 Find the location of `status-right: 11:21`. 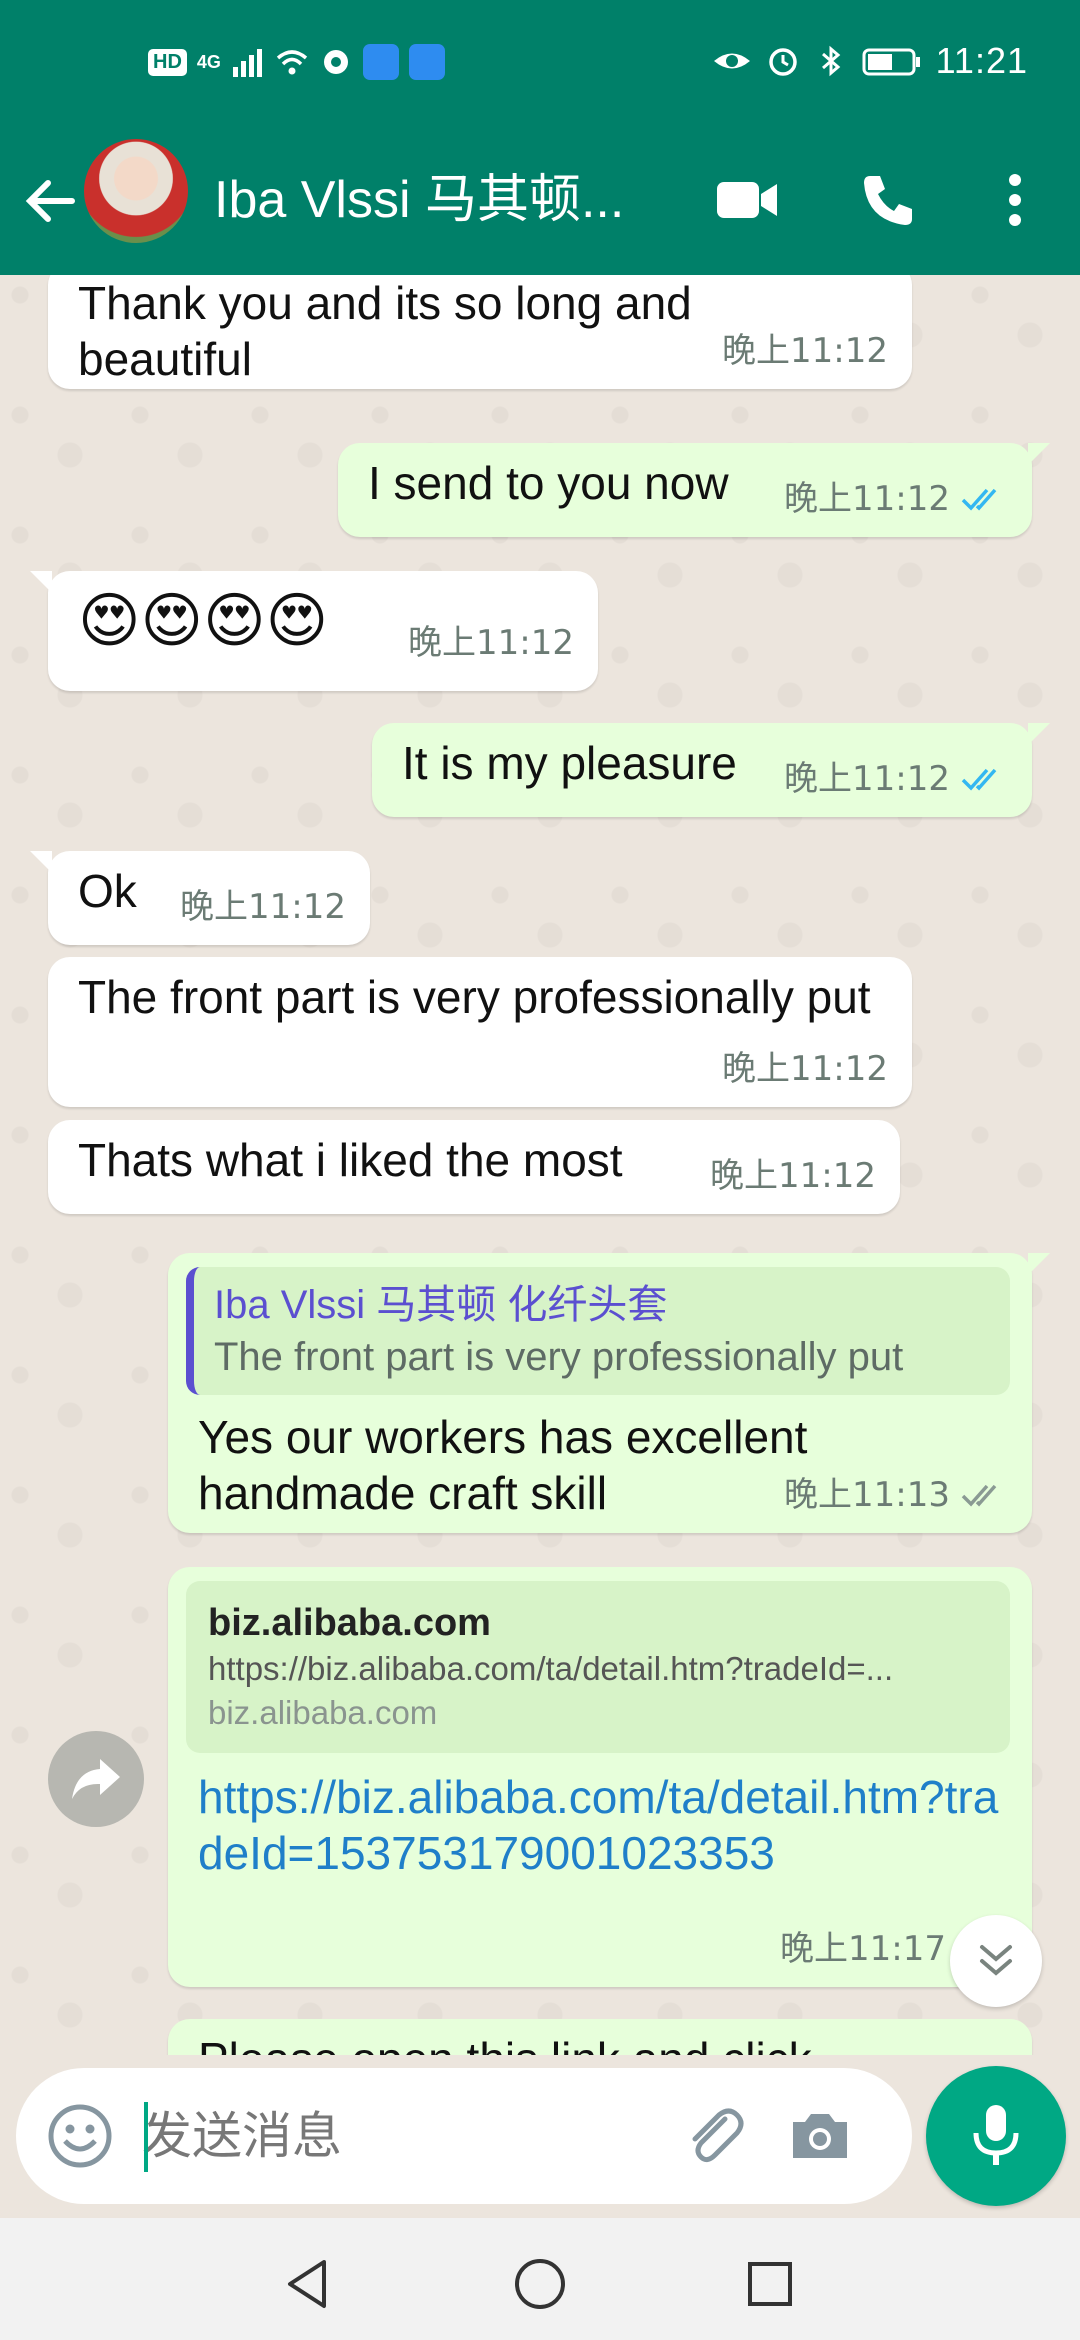

status-right: 11:21 is located at coordinates (870, 61).